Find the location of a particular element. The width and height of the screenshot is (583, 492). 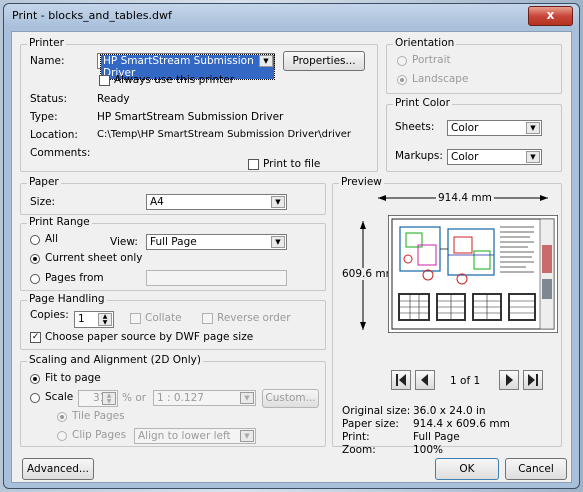

printer-name-select: HP SmartStream Submission Driver ▼ is located at coordinates (186, 66).